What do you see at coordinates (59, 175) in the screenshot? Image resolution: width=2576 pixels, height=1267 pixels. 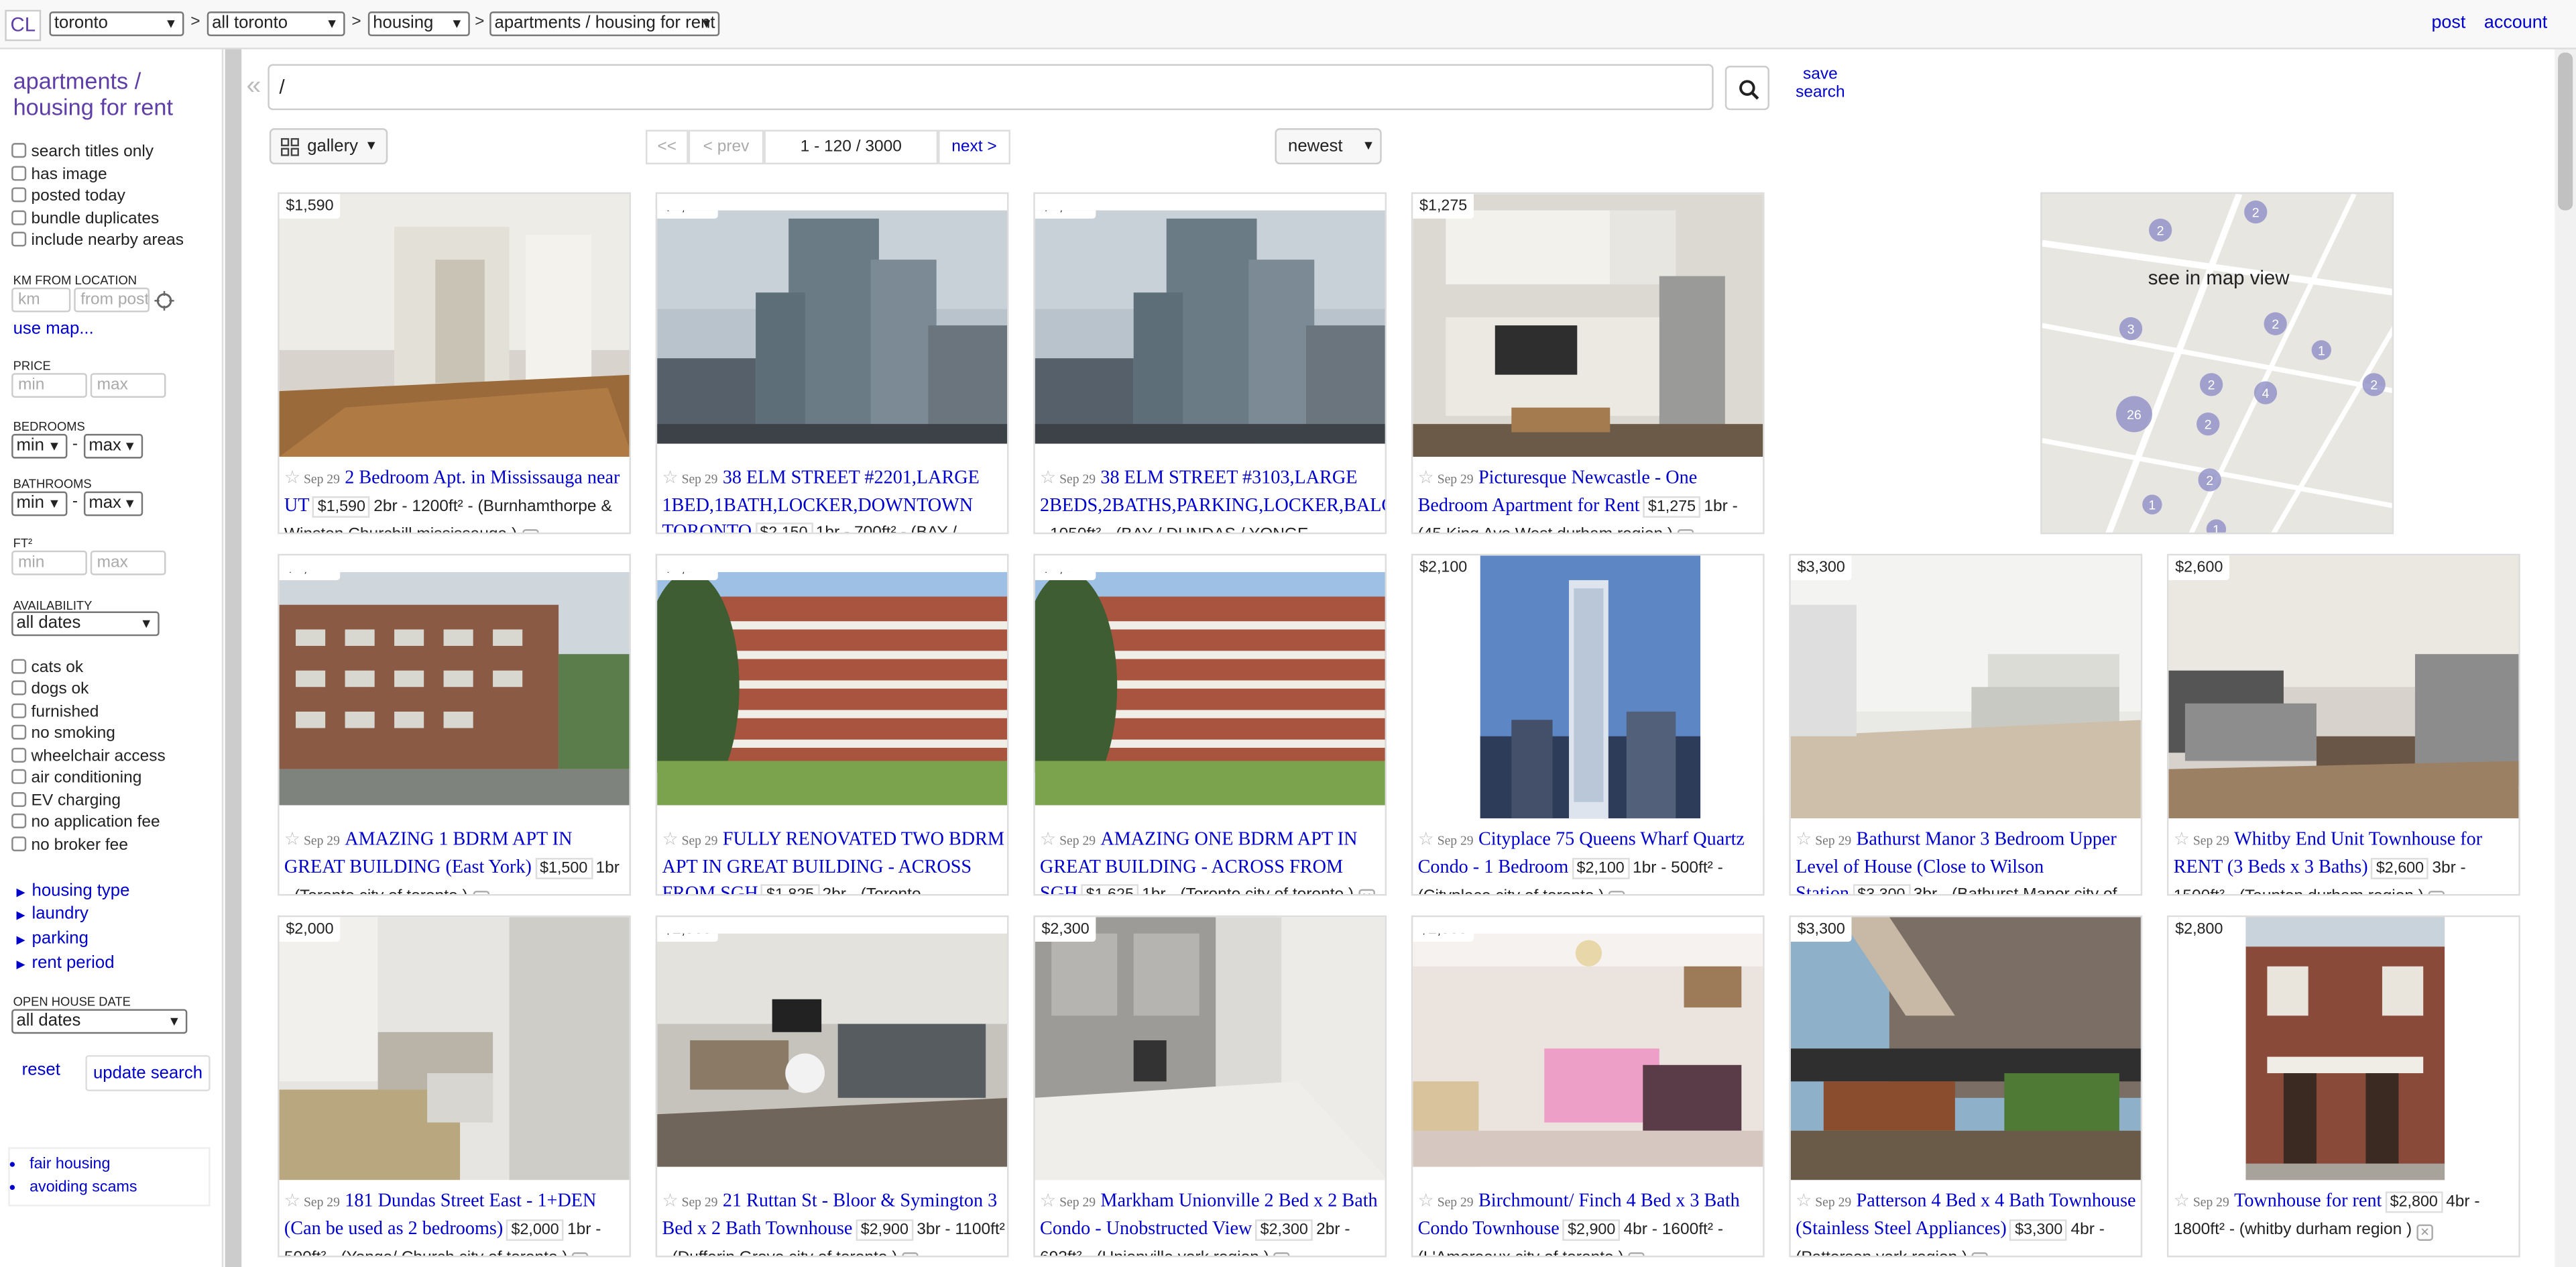 I see `checkbox-has-image: has image` at bounding box center [59, 175].